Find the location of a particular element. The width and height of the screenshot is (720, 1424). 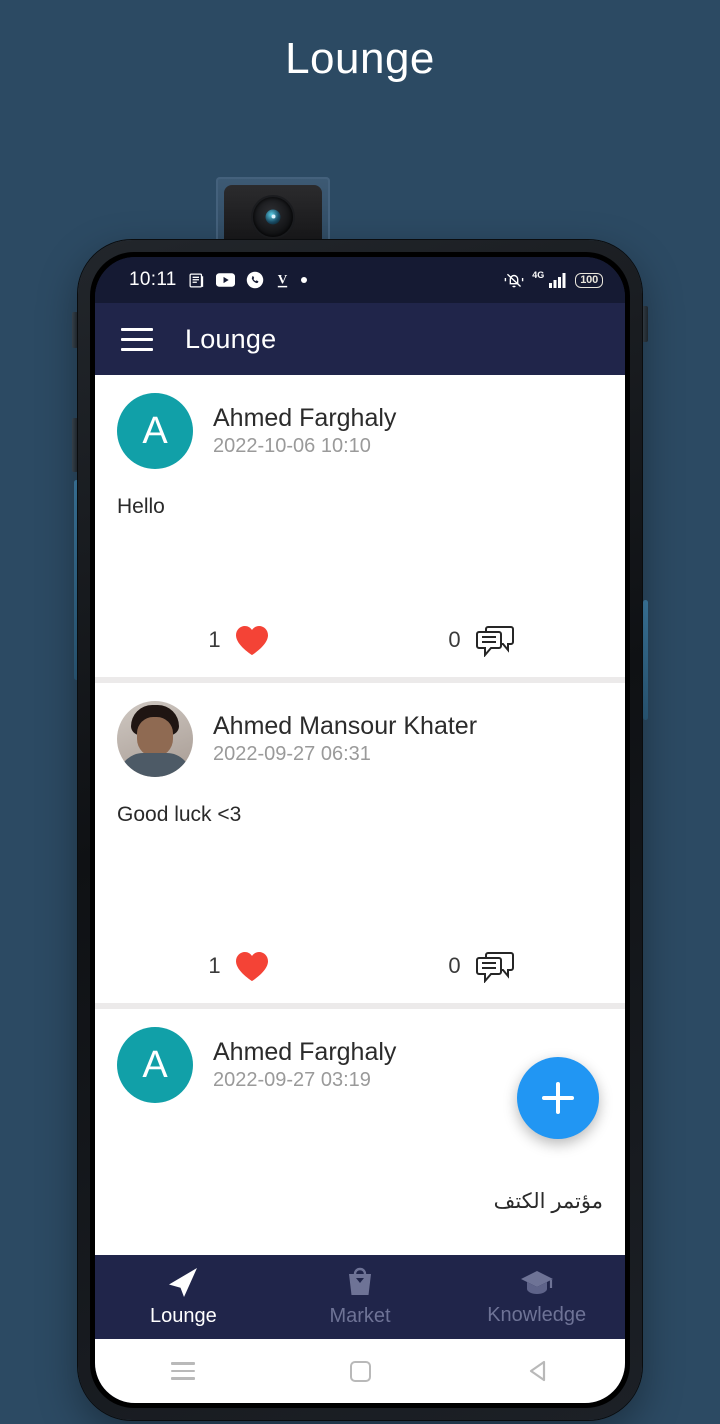

status-bar-left: 10:11 V is located at coordinates (218, 280).